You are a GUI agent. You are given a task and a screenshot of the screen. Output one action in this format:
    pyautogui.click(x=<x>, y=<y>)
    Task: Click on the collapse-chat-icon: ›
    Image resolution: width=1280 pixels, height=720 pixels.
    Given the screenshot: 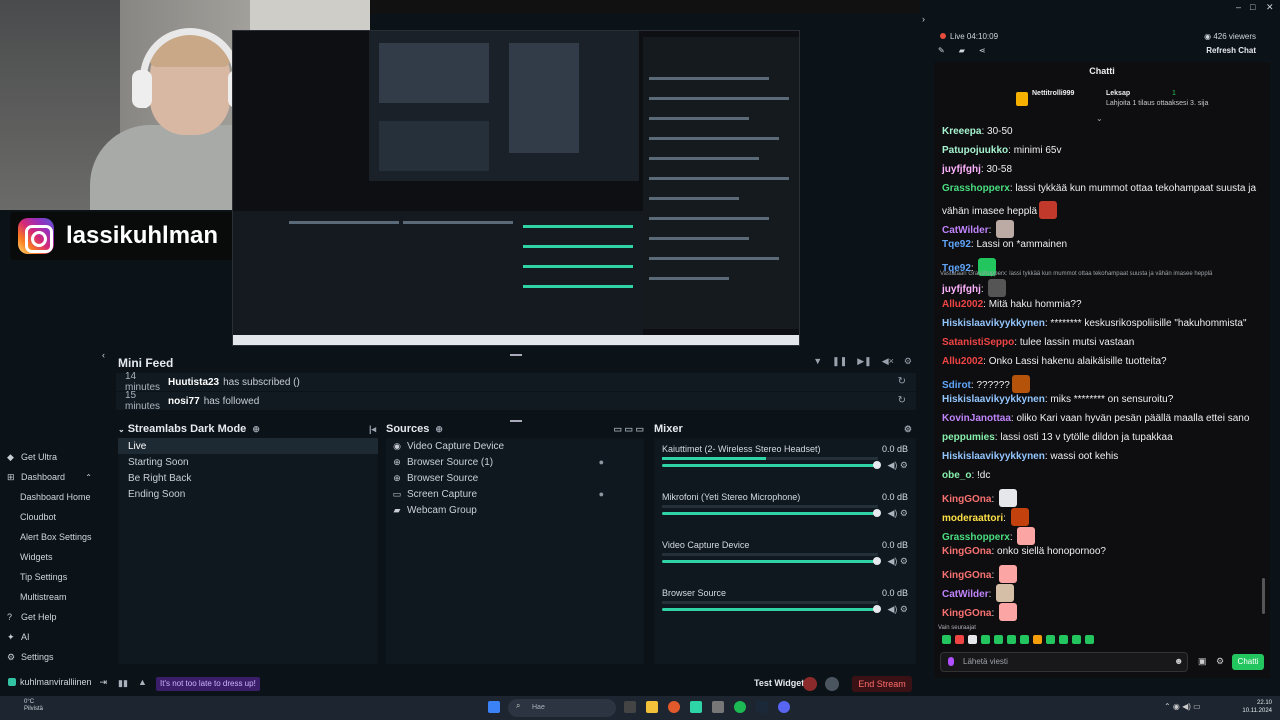 What is the action you would take?
    pyautogui.click(x=923, y=19)
    